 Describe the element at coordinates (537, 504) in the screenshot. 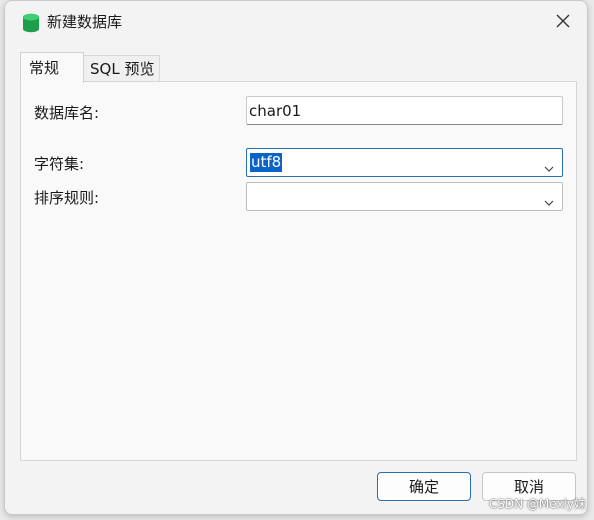

I see `watermark: CSDN @Mexly妹` at that location.